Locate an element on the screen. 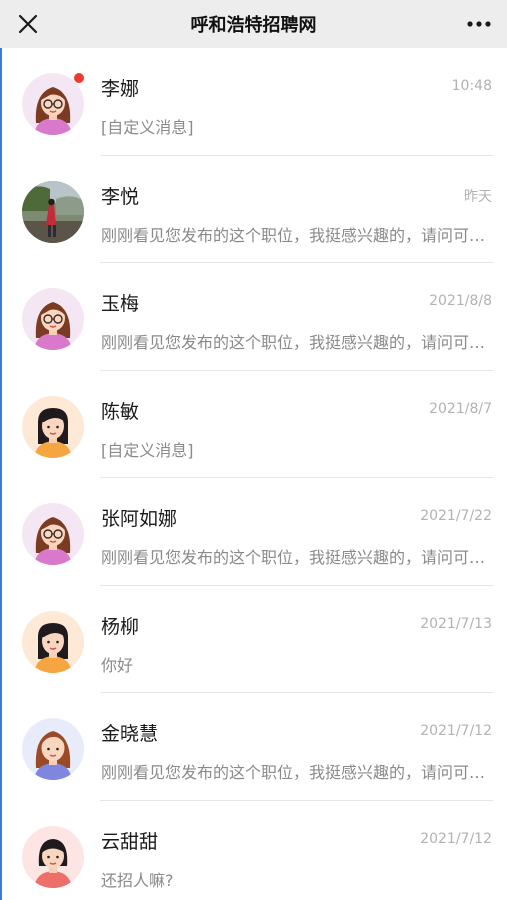  message-preview: 你好 is located at coordinates (117, 665).